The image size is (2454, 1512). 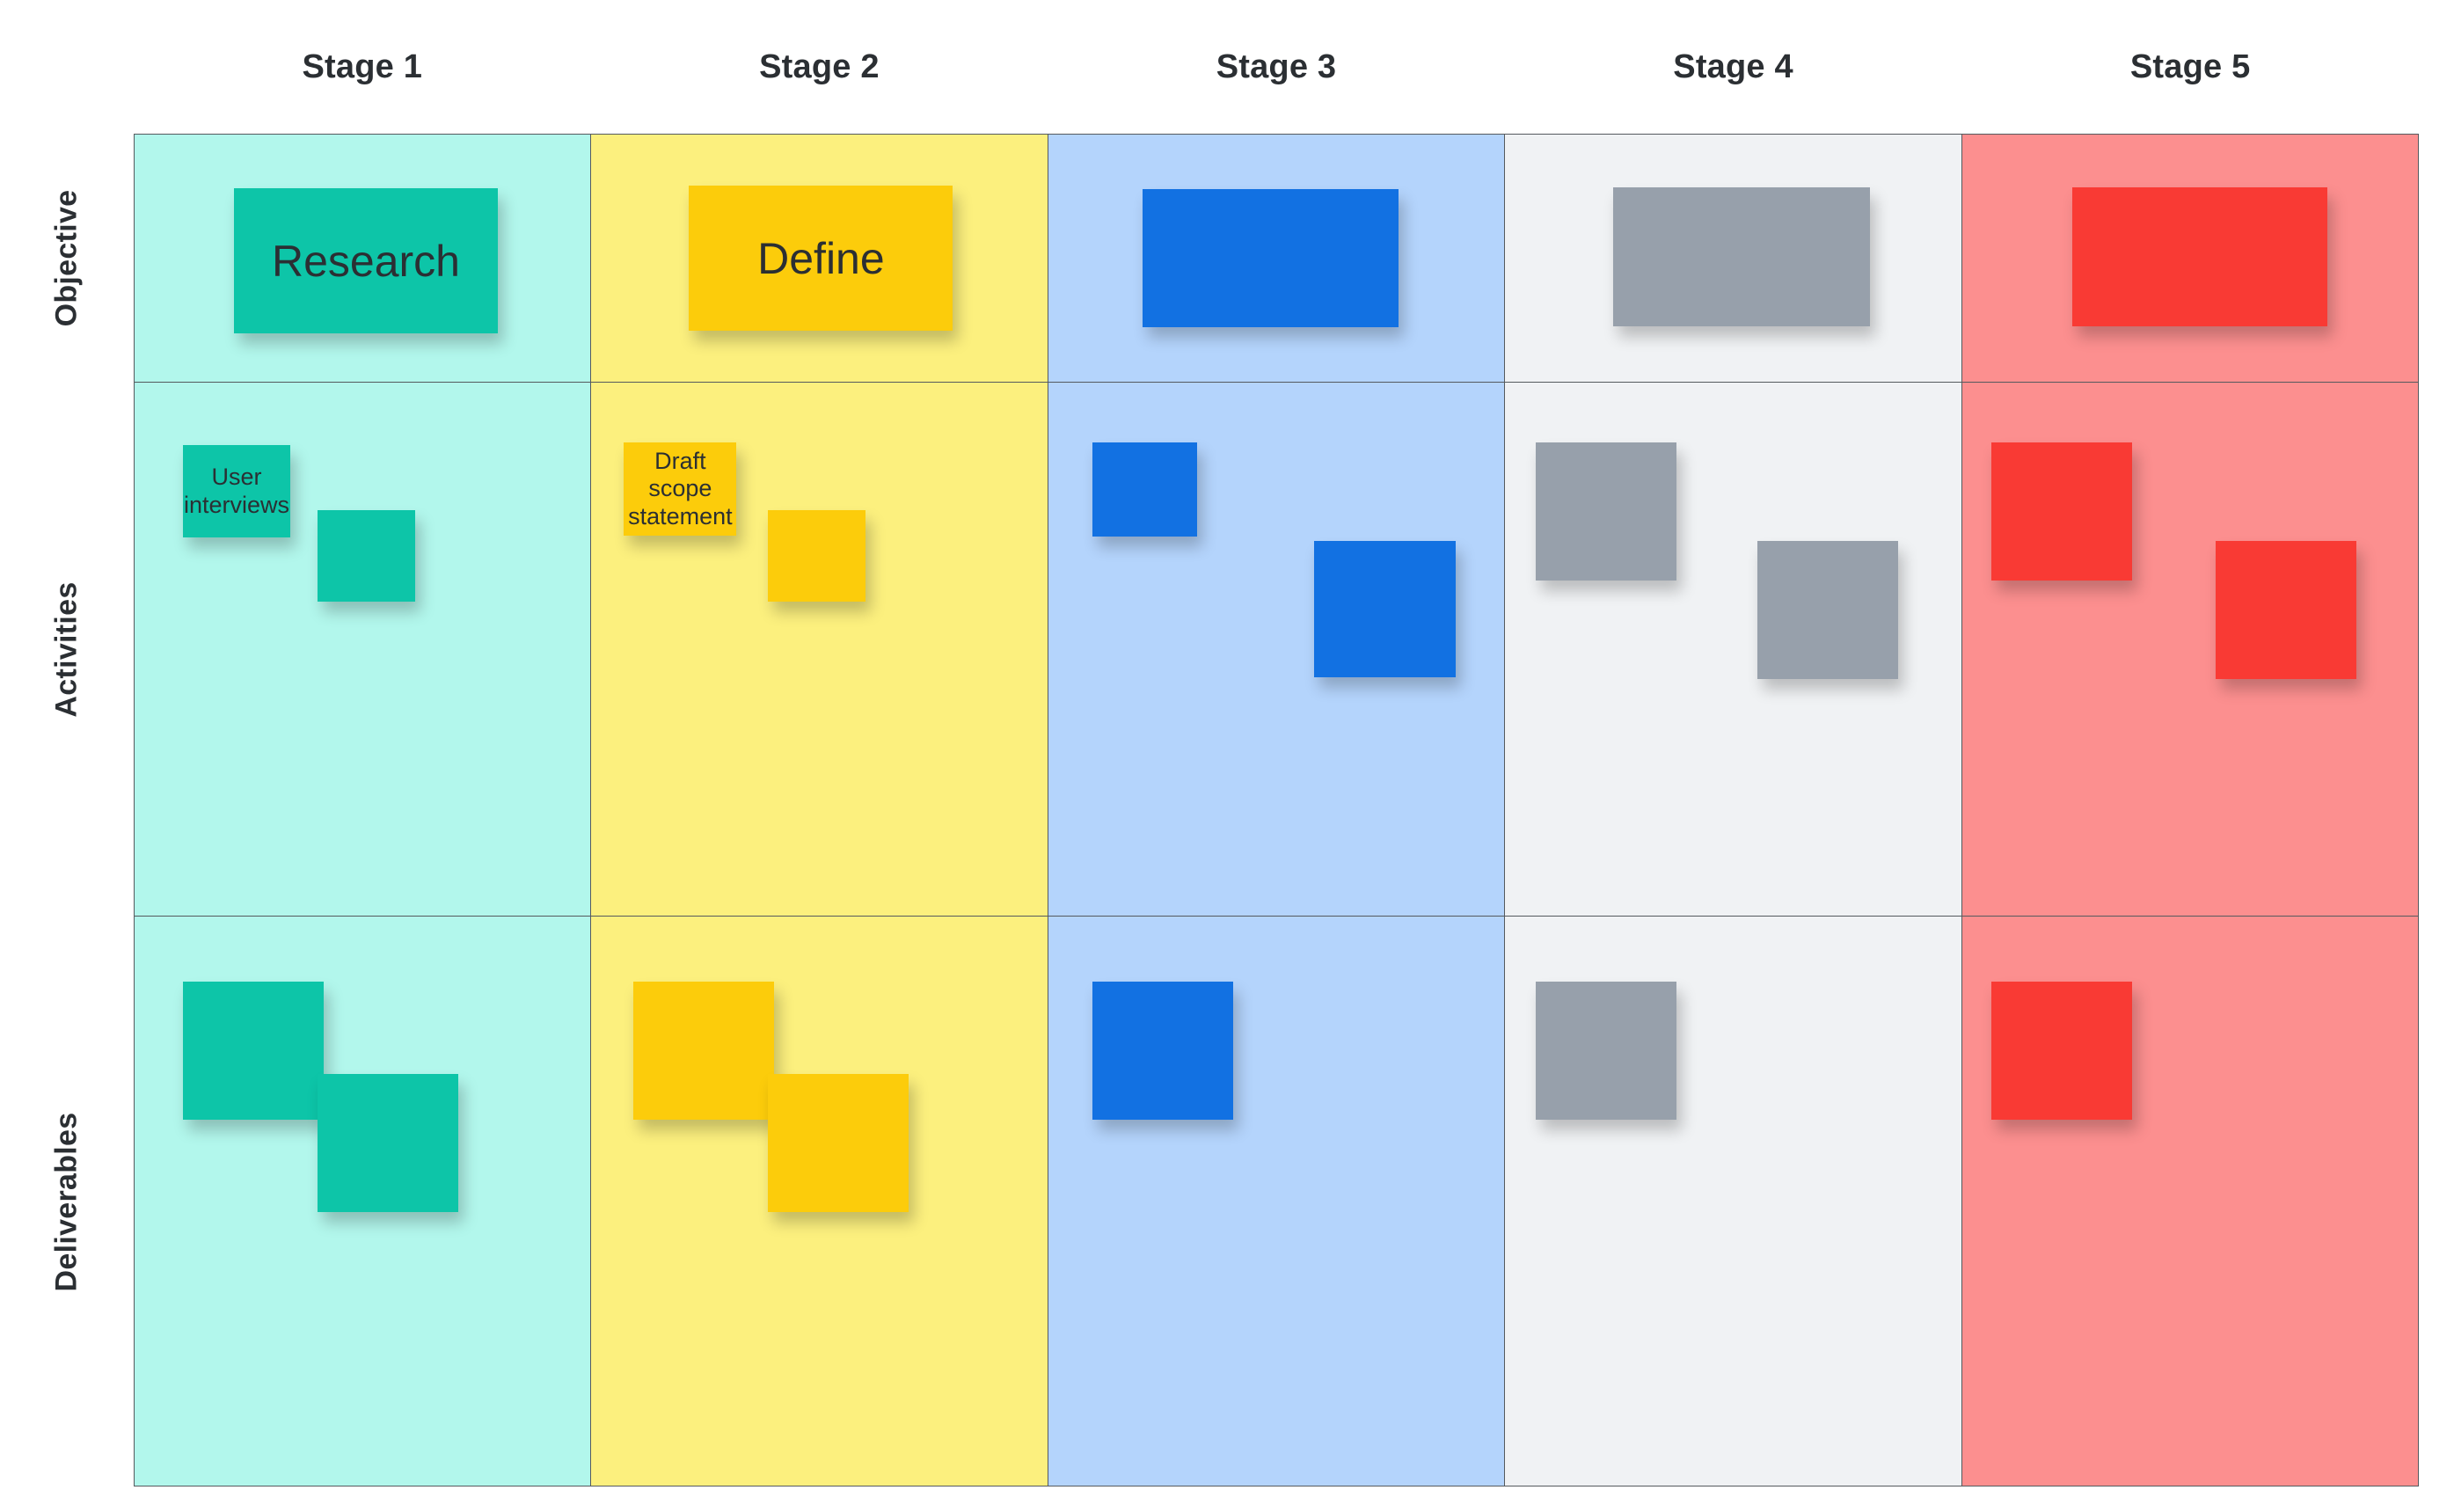 What do you see at coordinates (1162, 1051) in the screenshot?
I see `sticky-note-deliverables-stage-3-a` at bounding box center [1162, 1051].